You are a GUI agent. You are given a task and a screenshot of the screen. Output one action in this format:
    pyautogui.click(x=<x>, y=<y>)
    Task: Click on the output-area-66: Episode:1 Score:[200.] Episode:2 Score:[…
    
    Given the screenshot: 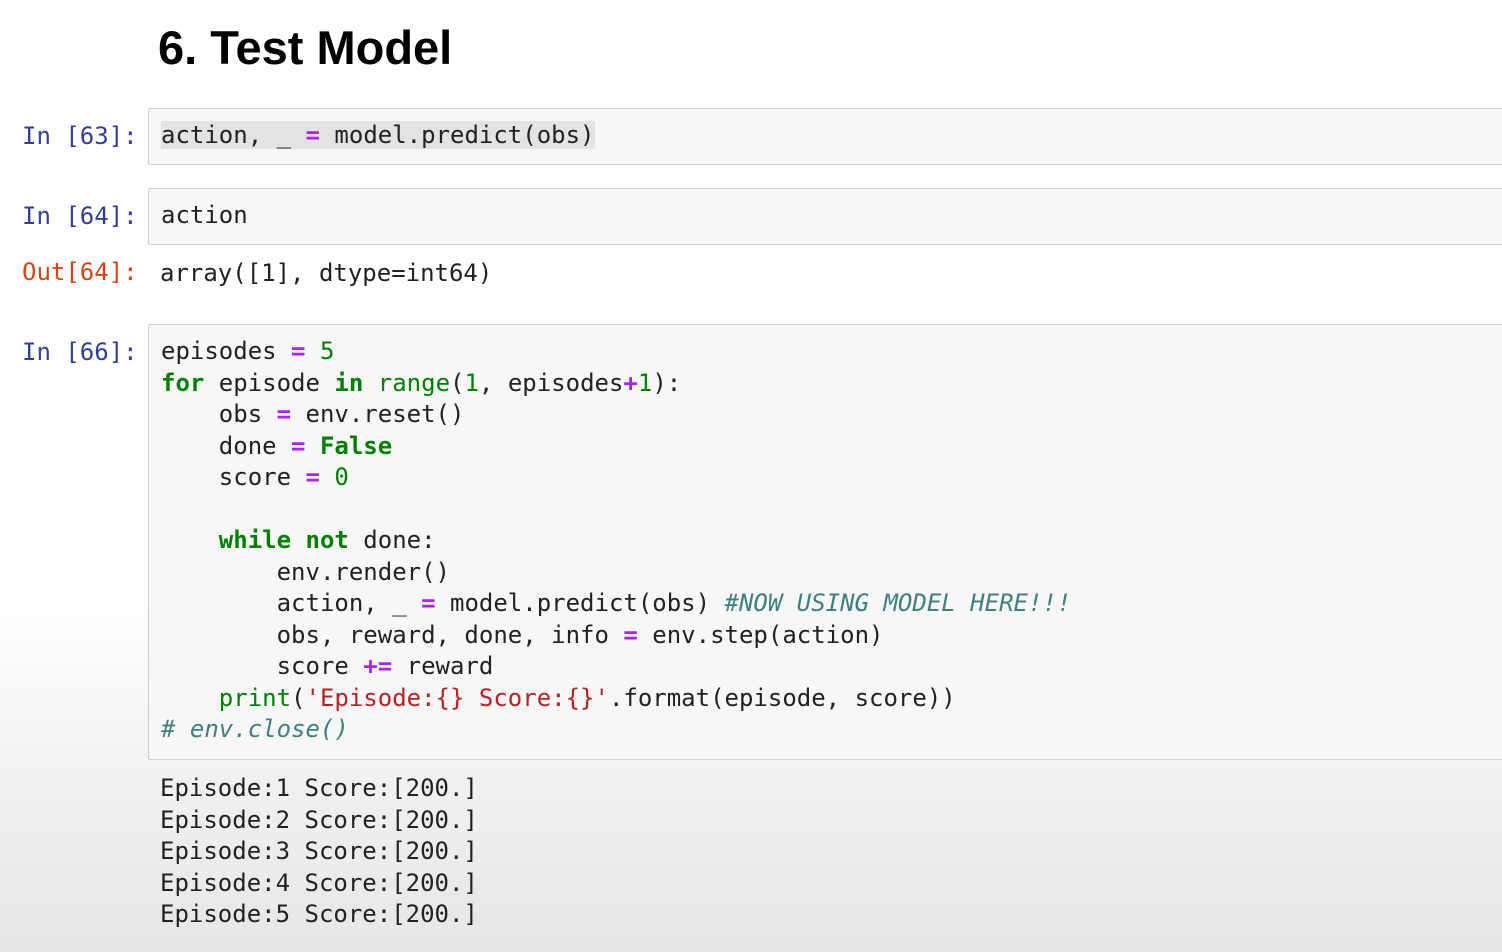 What is the action you would take?
    pyautogui.click(x=319, y=852)
    